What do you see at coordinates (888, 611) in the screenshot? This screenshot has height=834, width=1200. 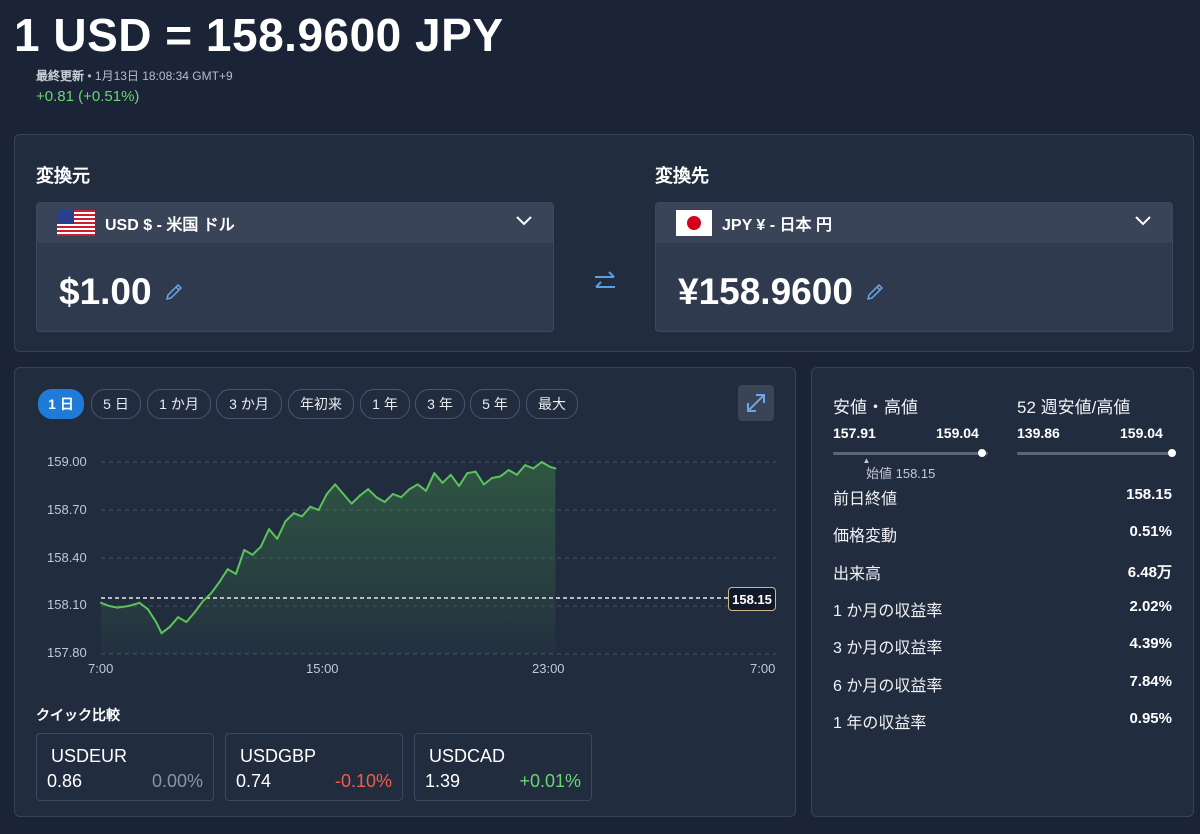 I see `stat-label: 1 か月の収益率` at bounding box center [888, 611].